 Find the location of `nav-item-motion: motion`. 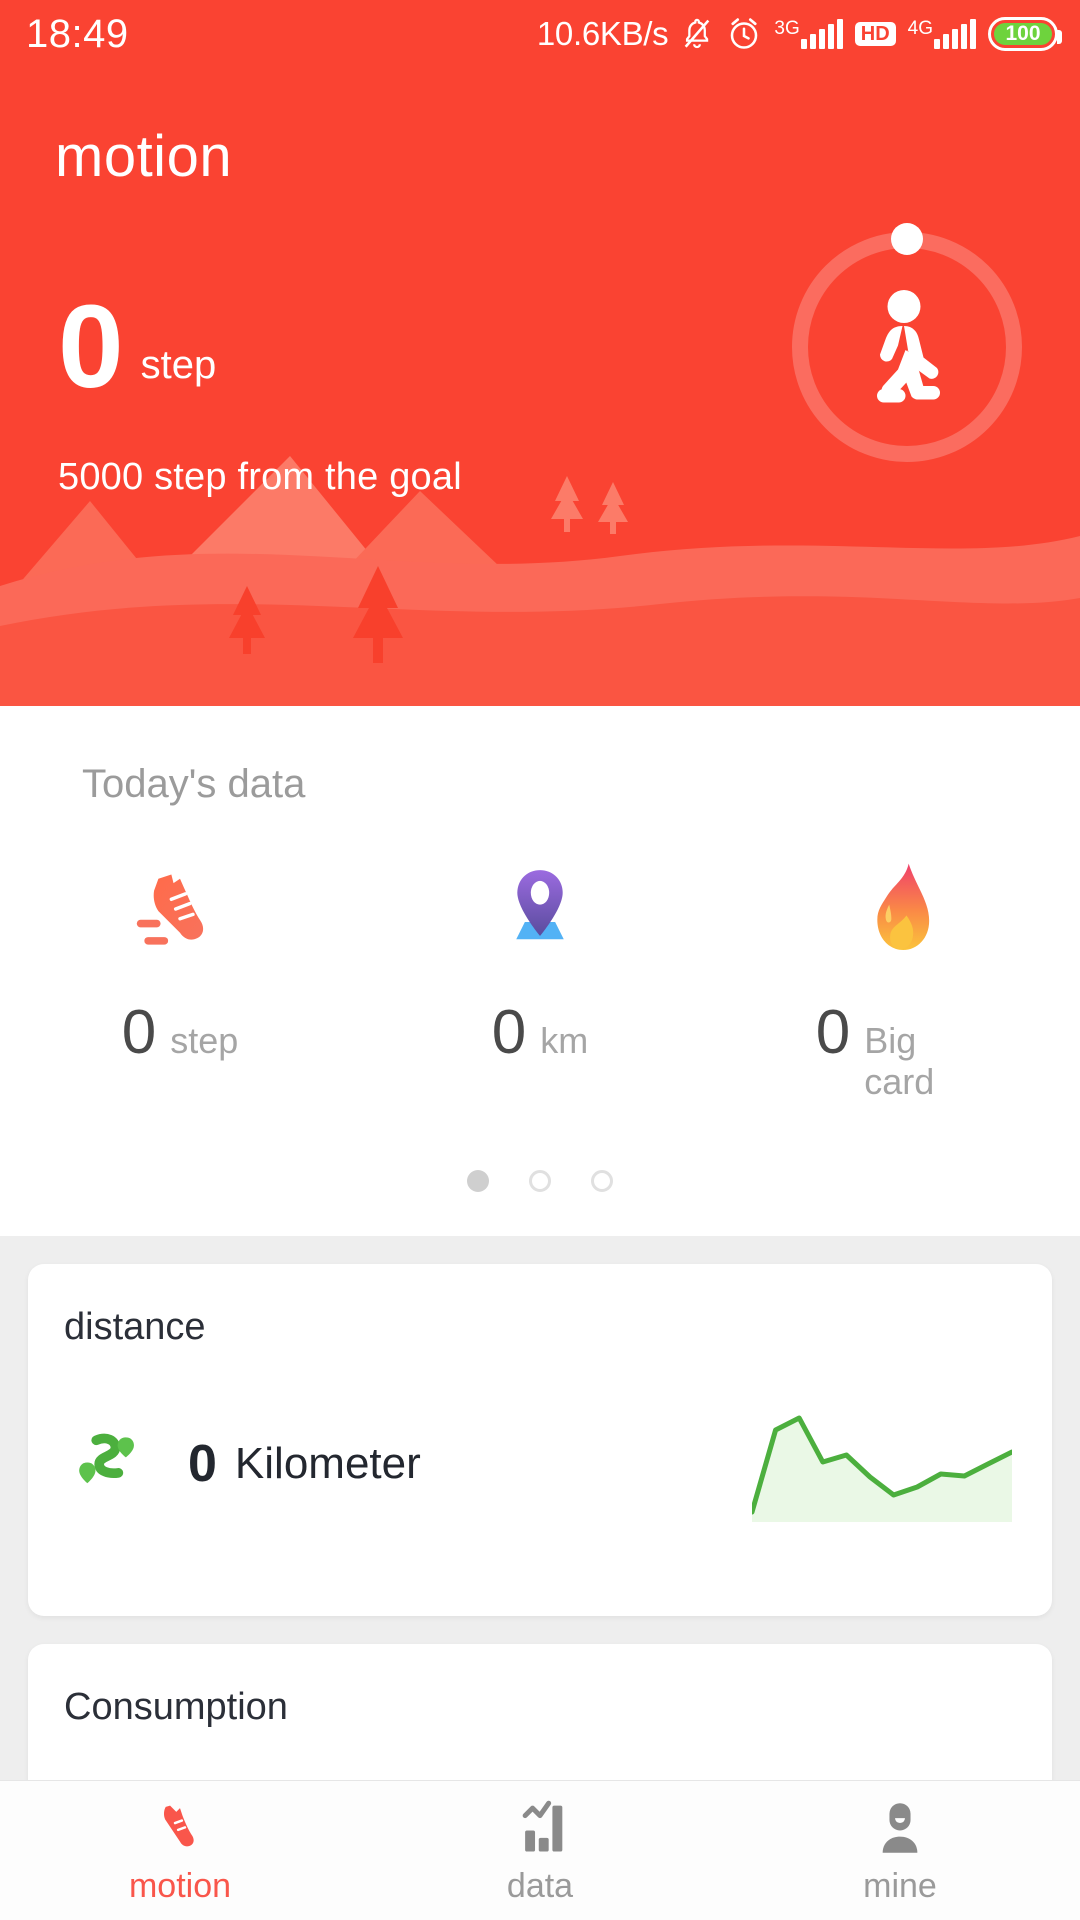

nav-item-motion: motion is located at coordinates (180, 1850).